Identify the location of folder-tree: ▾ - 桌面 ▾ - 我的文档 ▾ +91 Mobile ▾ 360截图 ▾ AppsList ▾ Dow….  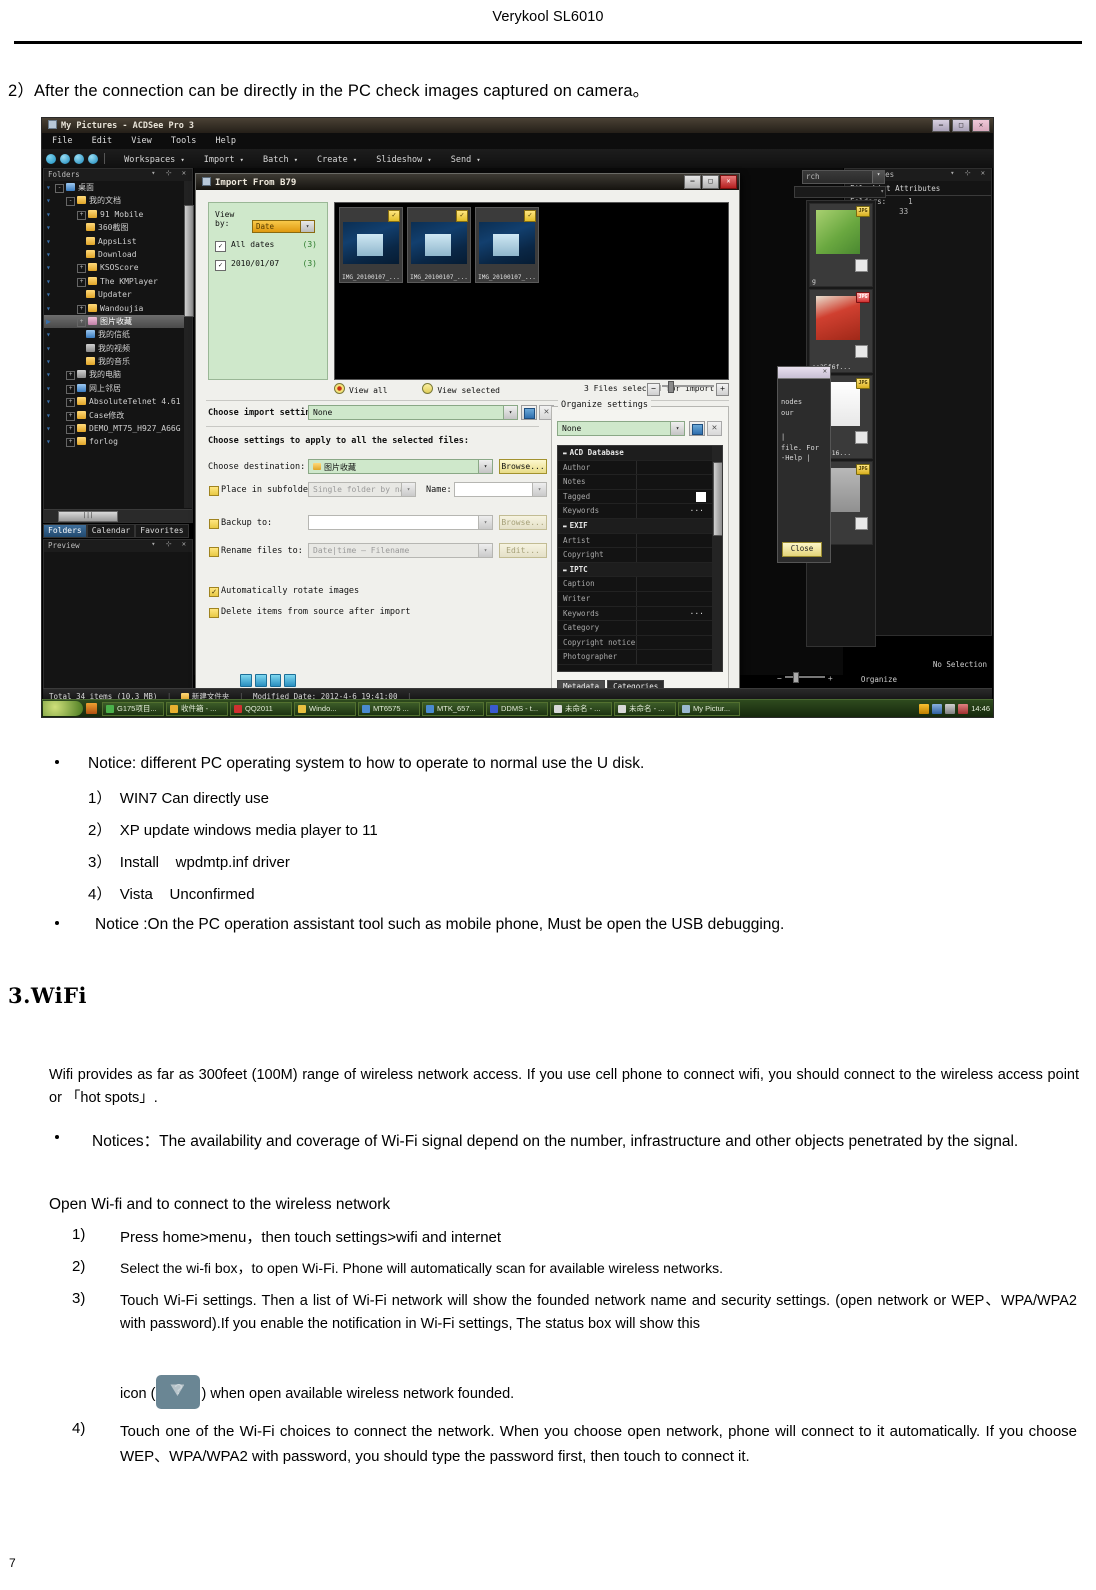
(118, 344).